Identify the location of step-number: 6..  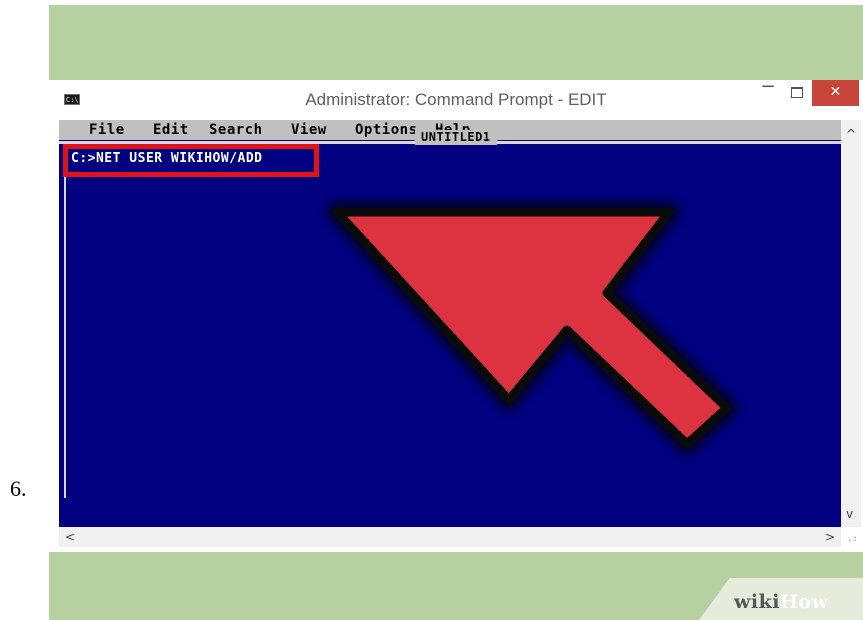
(18, 488).